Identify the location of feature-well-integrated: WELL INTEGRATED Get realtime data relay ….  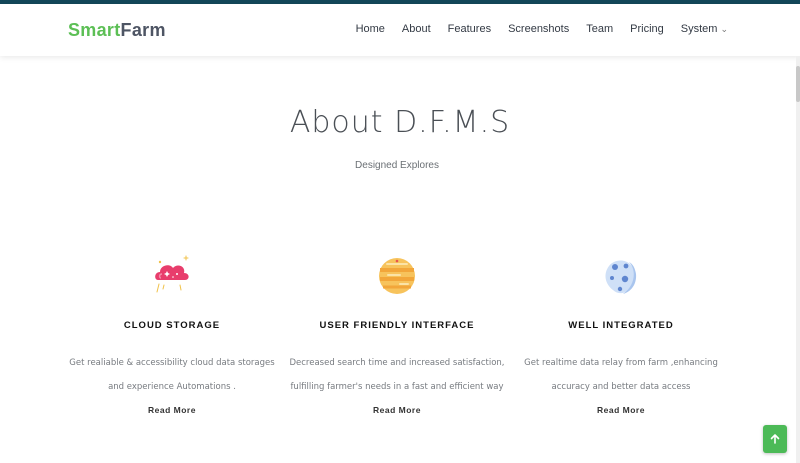
(621, 335).